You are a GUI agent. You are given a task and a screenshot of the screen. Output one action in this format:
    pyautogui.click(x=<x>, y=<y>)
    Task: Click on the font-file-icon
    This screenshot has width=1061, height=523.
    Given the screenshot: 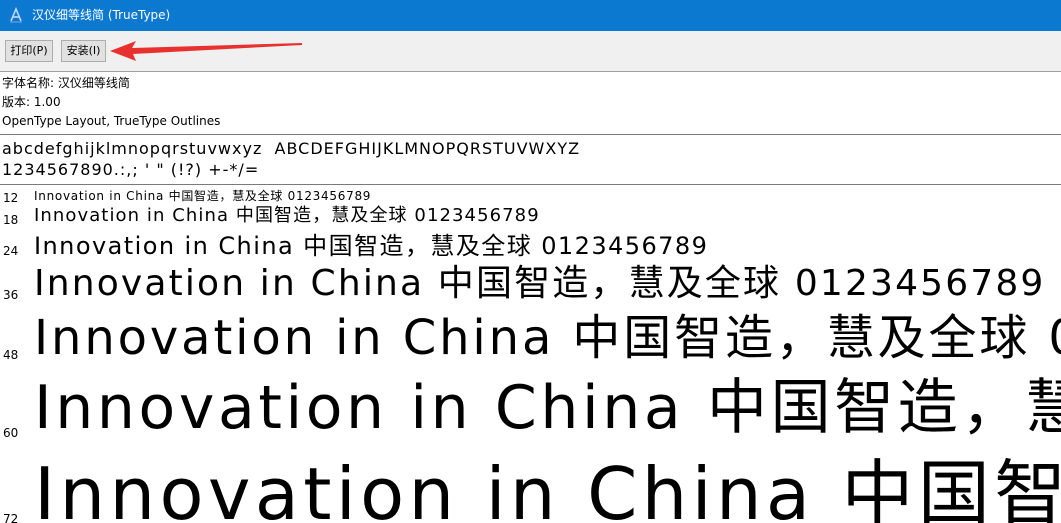 What is the action you would take?
    pyautogui.click(x=16, y=15)
    